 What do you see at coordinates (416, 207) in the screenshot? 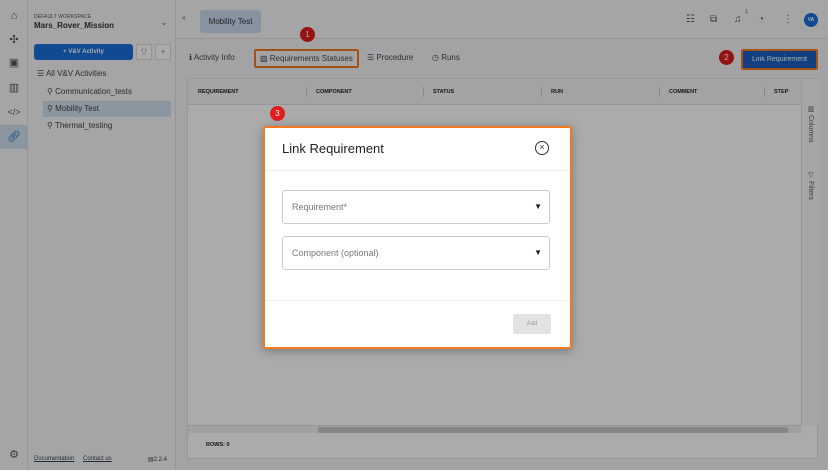
I see `requirement-select: Requirement* ▼` at bounding box center [416, 207].